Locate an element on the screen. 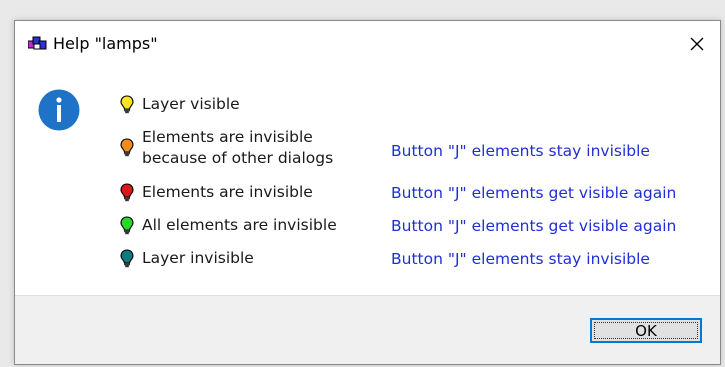  red-lamp-icon is located at coordinates (127, 191).